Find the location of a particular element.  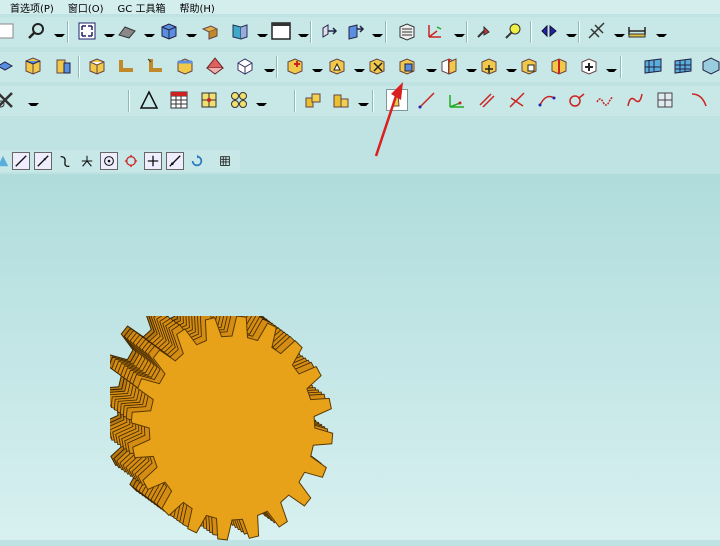

cylinder-icon is located at coordinates (33, 66).